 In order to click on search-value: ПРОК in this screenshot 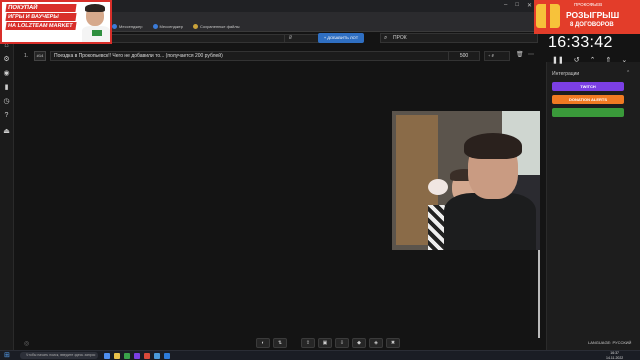, I will do `click(400, 38)`.